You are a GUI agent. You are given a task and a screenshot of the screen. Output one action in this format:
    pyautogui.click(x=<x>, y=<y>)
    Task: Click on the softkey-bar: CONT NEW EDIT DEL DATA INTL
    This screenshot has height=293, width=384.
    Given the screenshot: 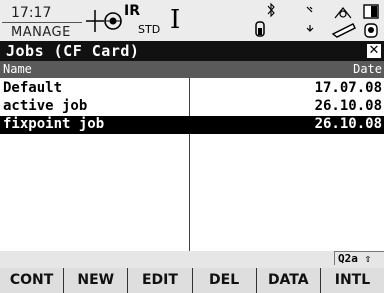 What is the action you would take?
    pyautogui.click(x=192, y=280)
    